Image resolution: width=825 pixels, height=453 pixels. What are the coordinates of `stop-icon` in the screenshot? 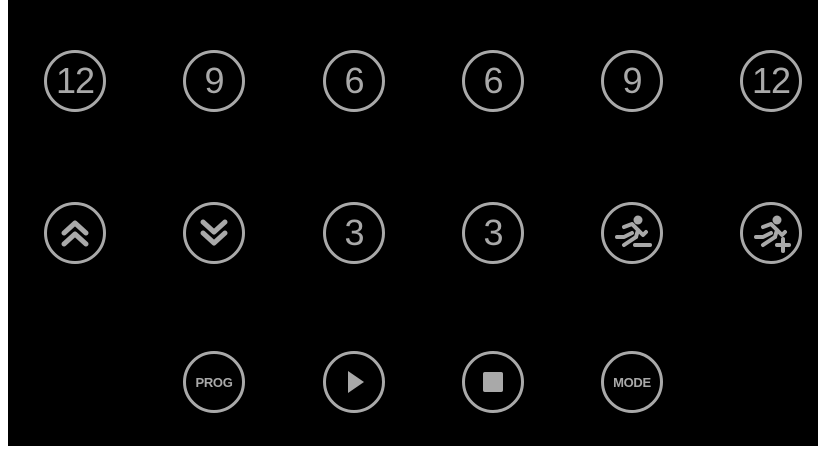 It's located at (493, 382).